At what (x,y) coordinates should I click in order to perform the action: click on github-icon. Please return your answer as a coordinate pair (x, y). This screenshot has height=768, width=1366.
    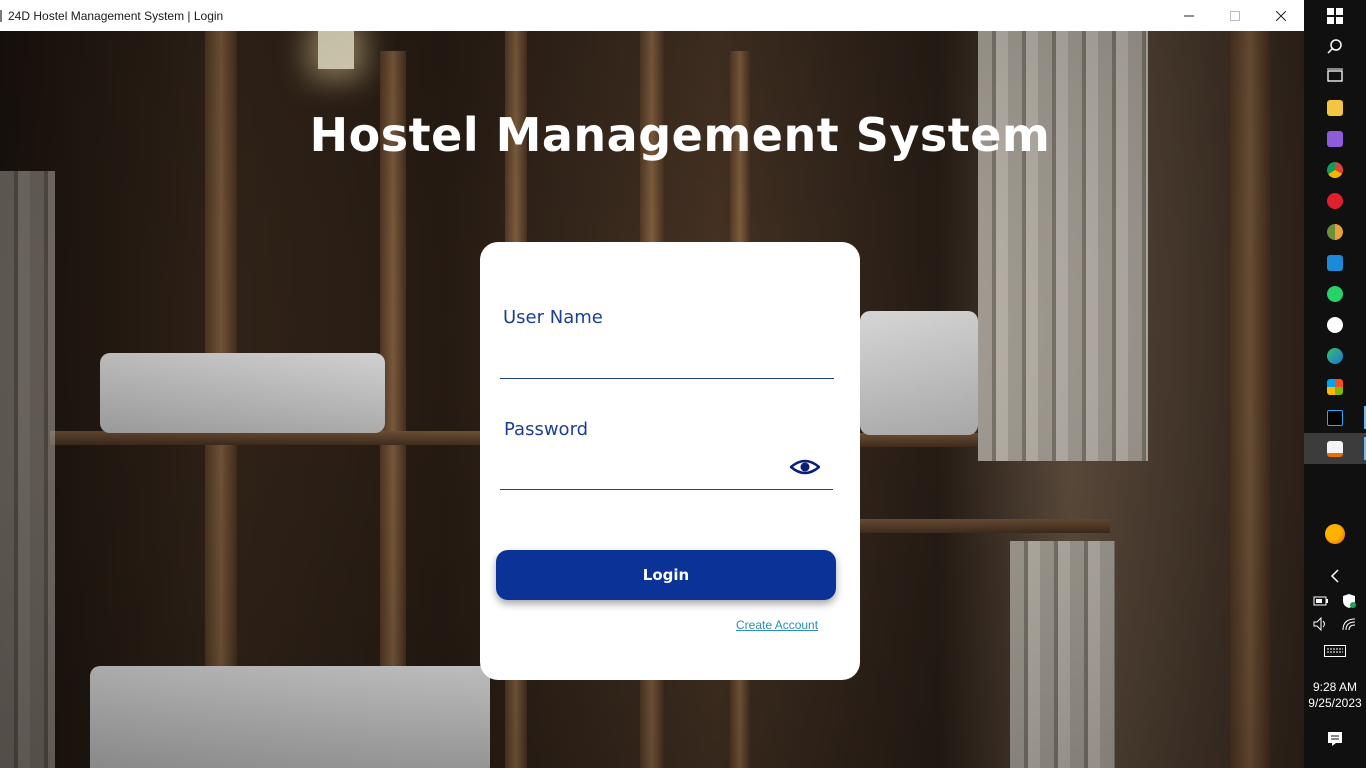
    Looking at the image, I should click on (1335, 324).